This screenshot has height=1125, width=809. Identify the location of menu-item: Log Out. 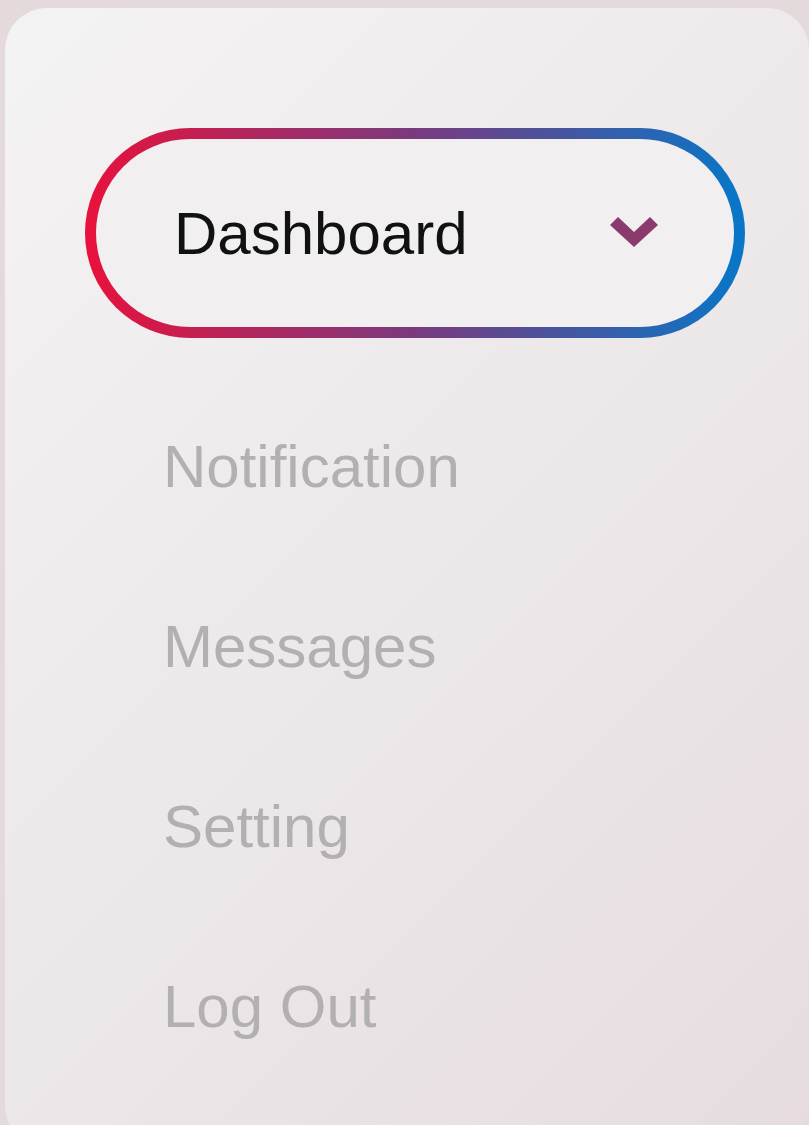
(415, 1006).